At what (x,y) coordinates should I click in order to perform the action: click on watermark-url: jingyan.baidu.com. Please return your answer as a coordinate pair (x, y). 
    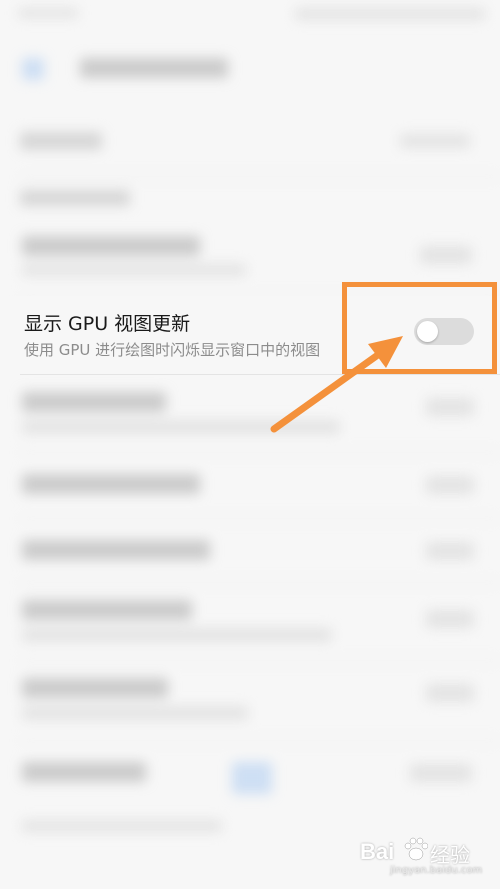
    Looking at the image, I should click on (436, 870).